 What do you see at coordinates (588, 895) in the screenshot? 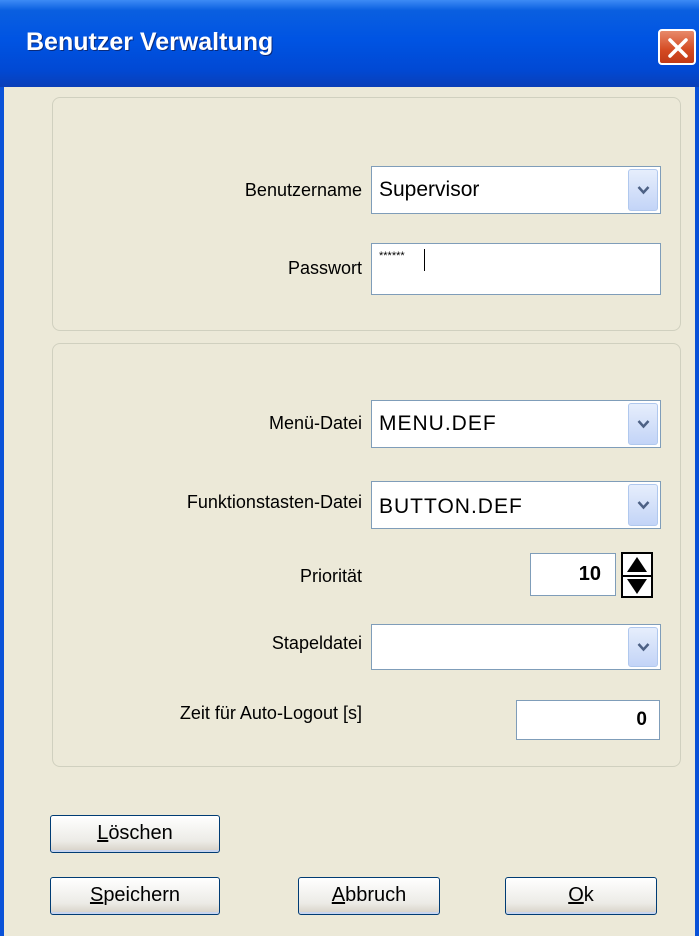
I see `ok-label: k` at bounding box center [588, 895].